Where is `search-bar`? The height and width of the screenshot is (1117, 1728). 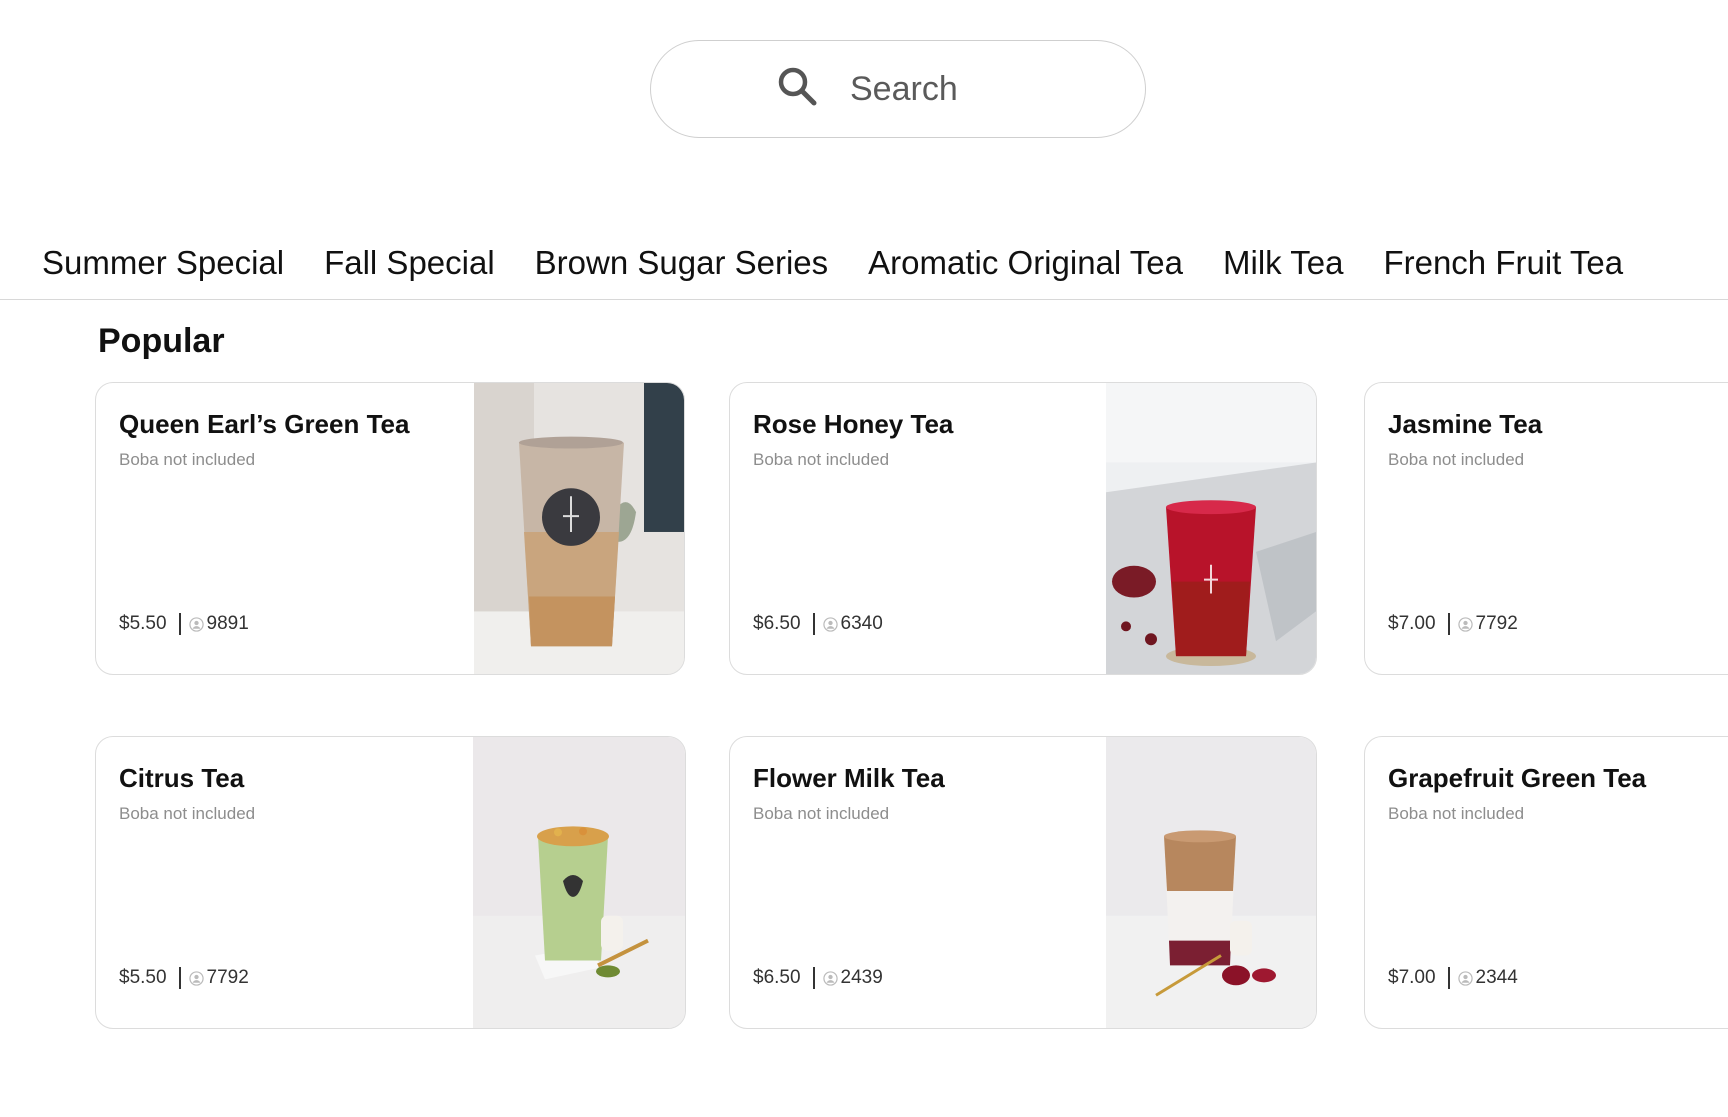
search-bar is located at coordinates (898, 89).